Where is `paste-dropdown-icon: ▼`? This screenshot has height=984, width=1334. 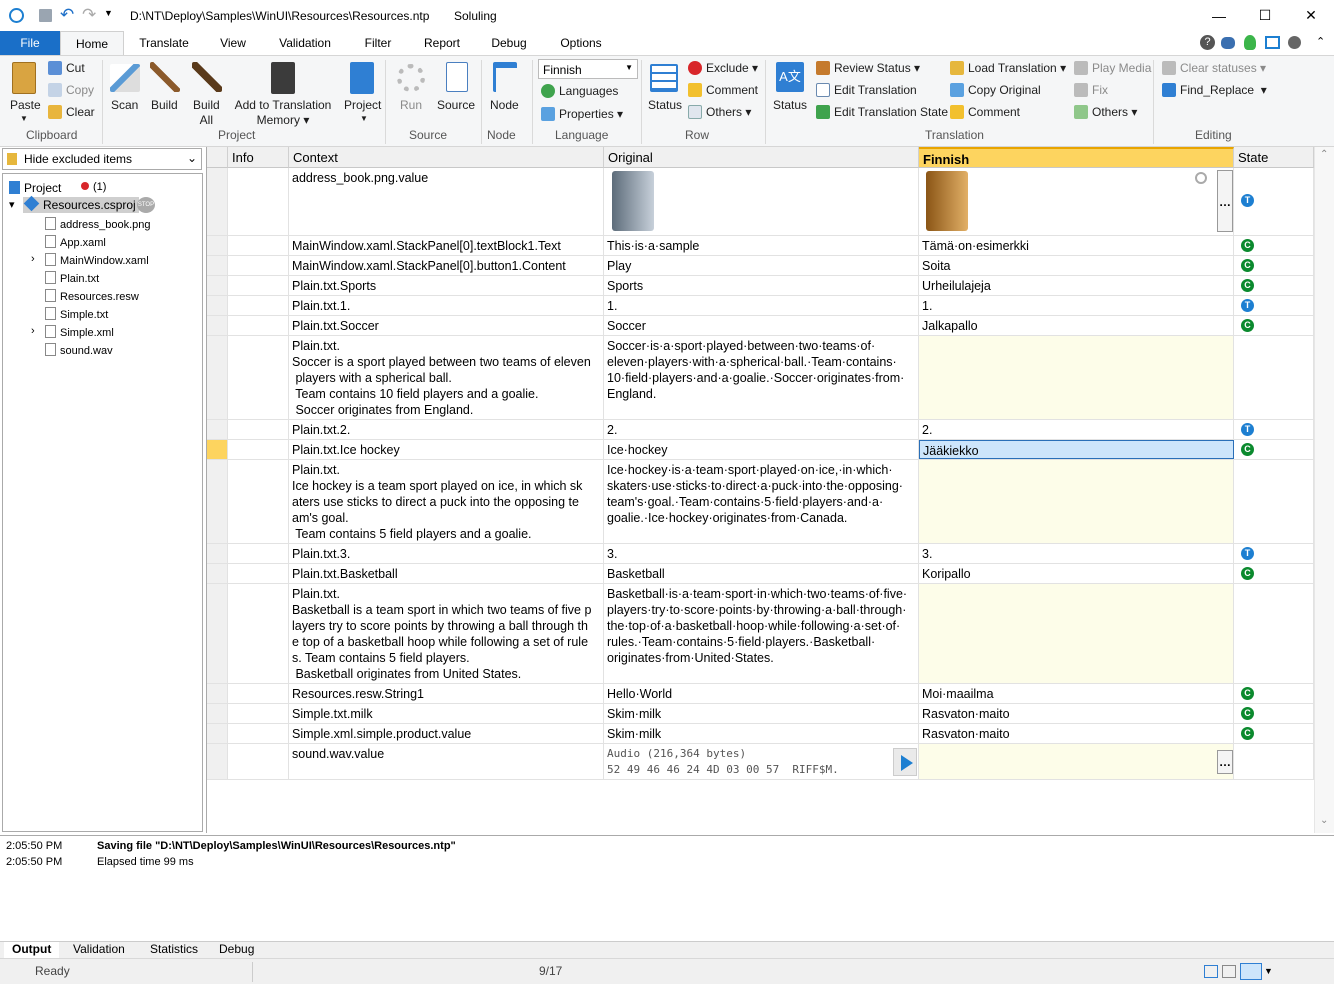
paste-dropdown-icon: ▼ is located at coordinates (24, 118).